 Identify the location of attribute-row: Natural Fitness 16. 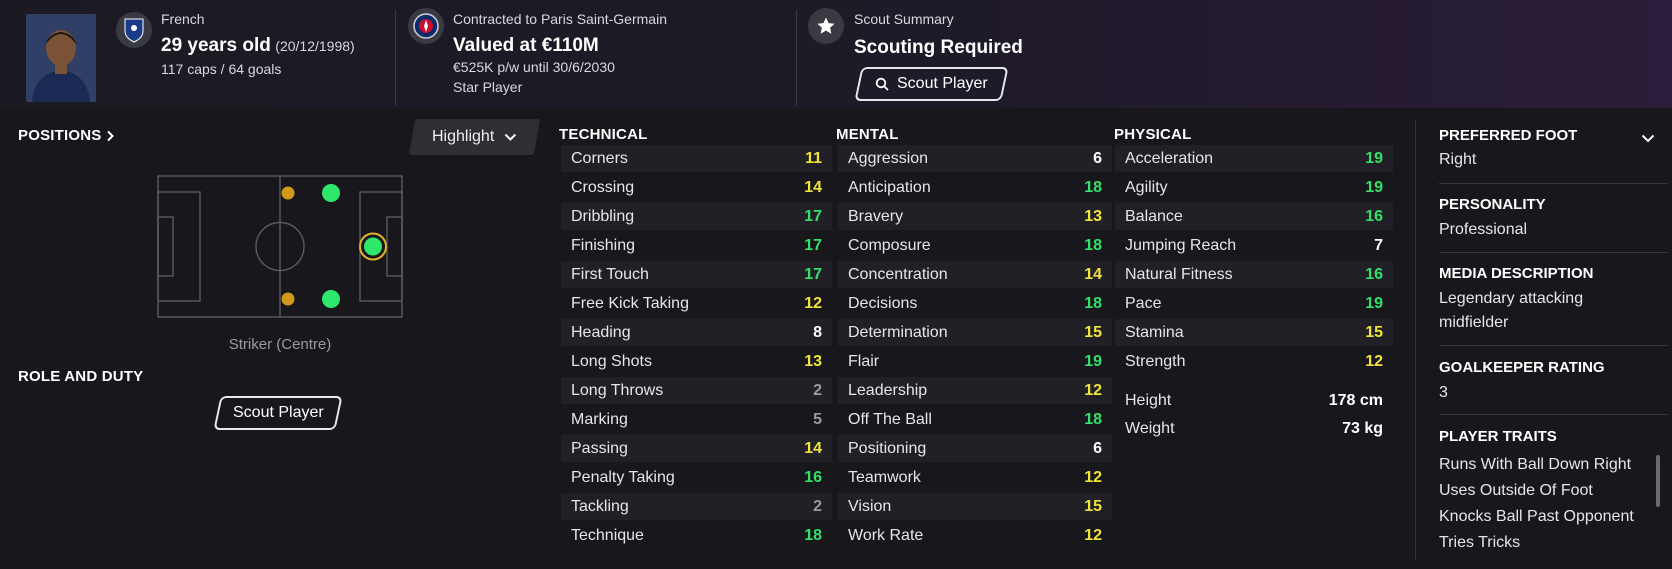
(1254, 274).